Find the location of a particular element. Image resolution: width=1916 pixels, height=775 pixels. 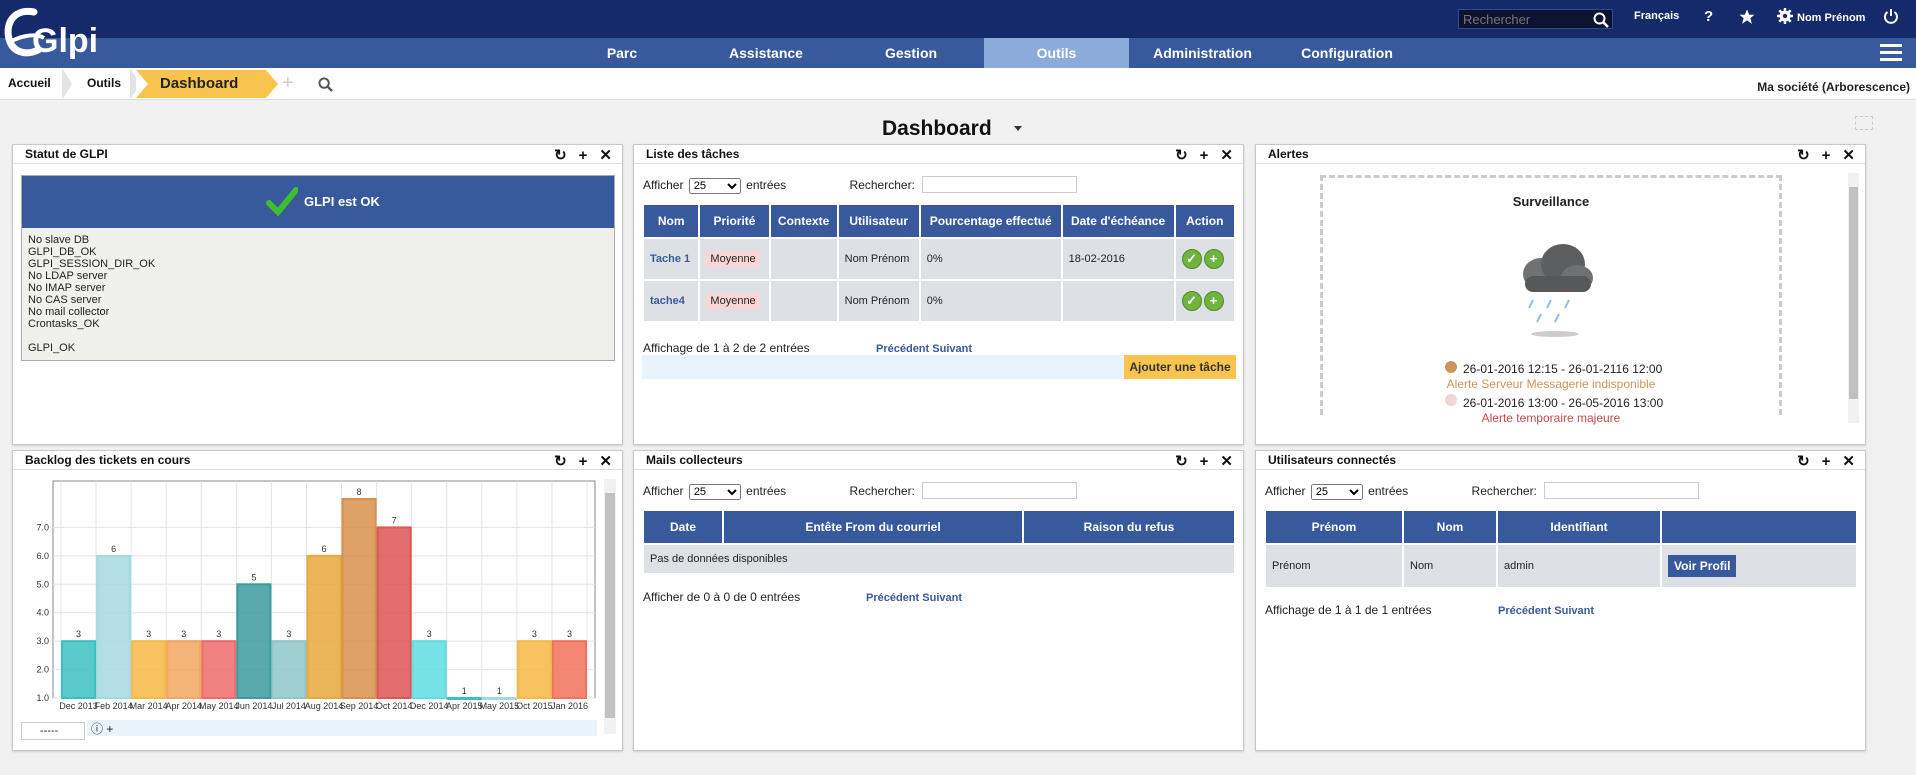

table-row: tache4 Moyenne Nom Prénom 0% ✓ + is located at coordinates (939, 301).